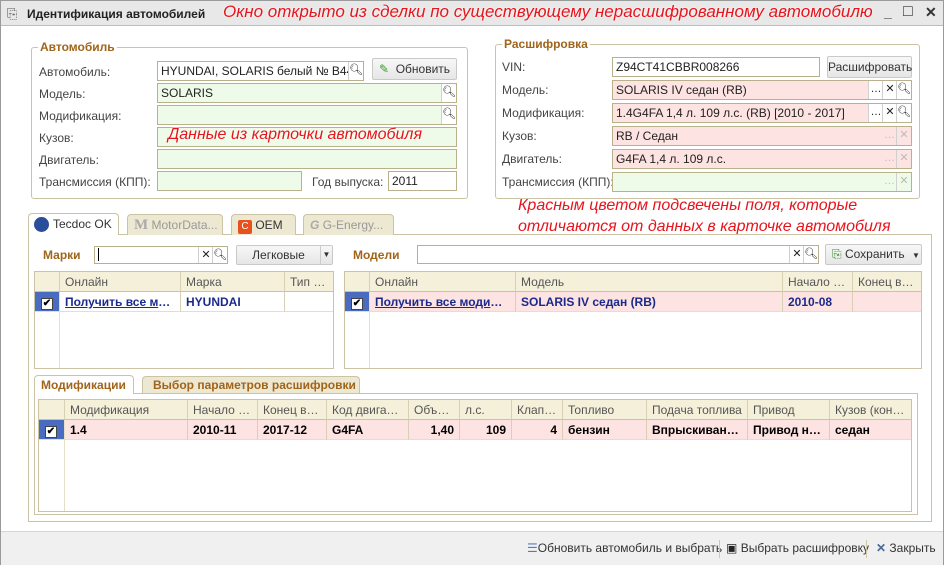 Image resolution: width=944 pixels, height=565 pixels. Describe the element at coordinates (532, 548) in the screenshot. I see `update-list-icon: ☰` at that location.